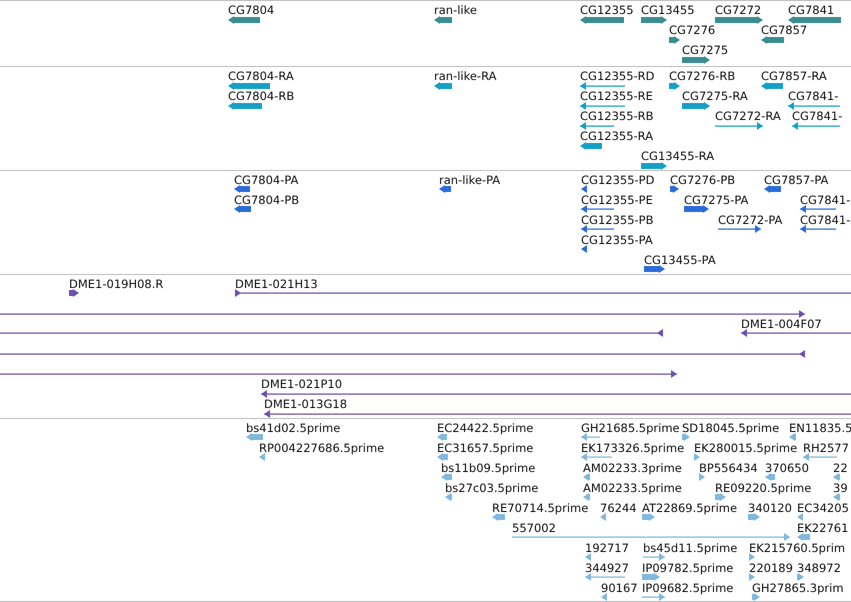 Image resolution: width=851 pixels, height=602 pixels. Describe the element at coordinates (784, 30) in the screenshot. I see `feature-label: CG7857` at that location.